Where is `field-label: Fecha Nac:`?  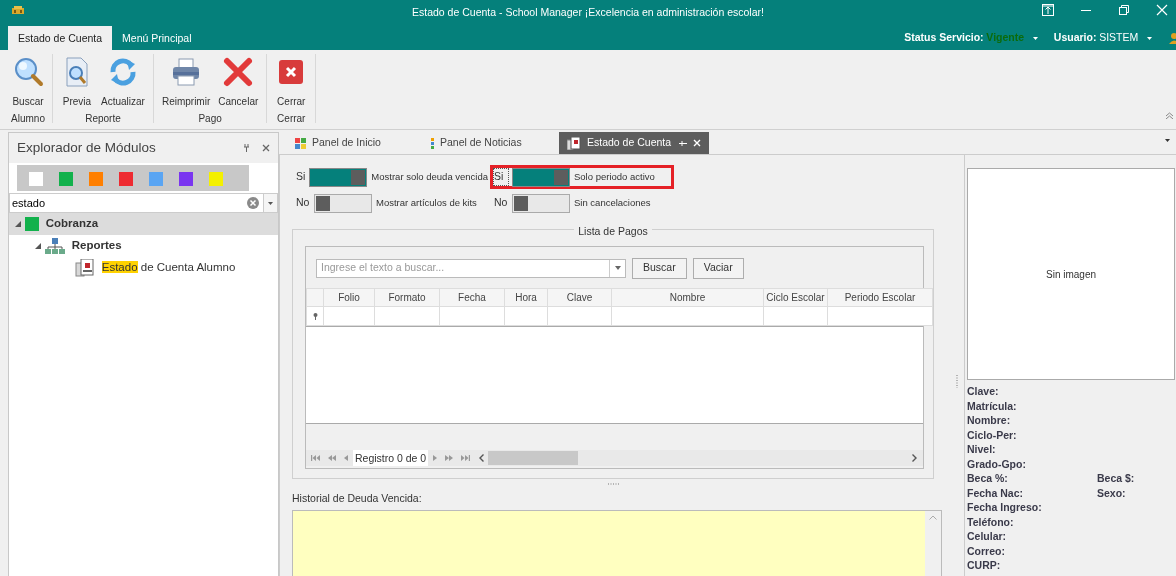 field-label: Fecha Nac: is located at coordinates (996, 493).